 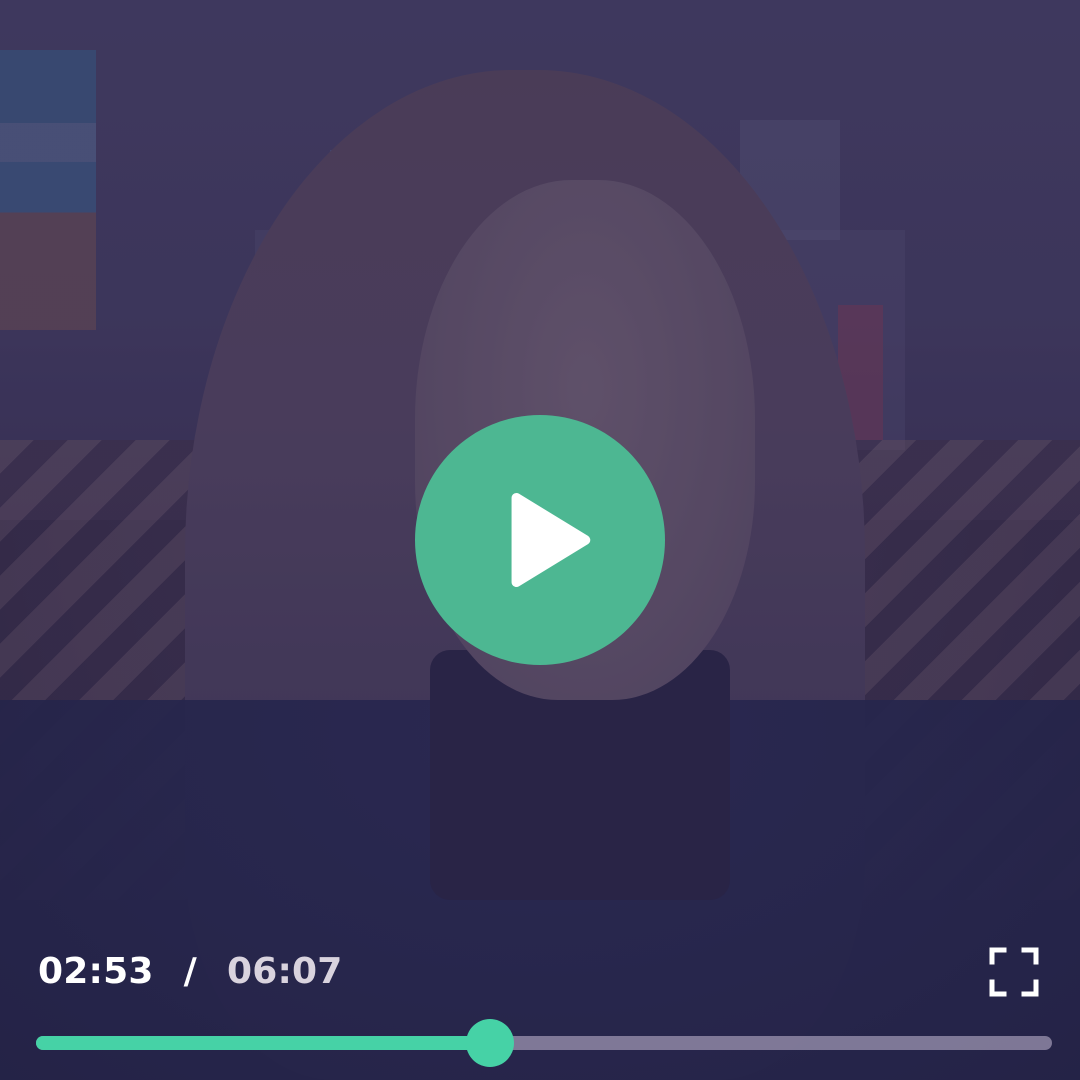 I want to click on duration: 06:07, so click(x=284, y=971).